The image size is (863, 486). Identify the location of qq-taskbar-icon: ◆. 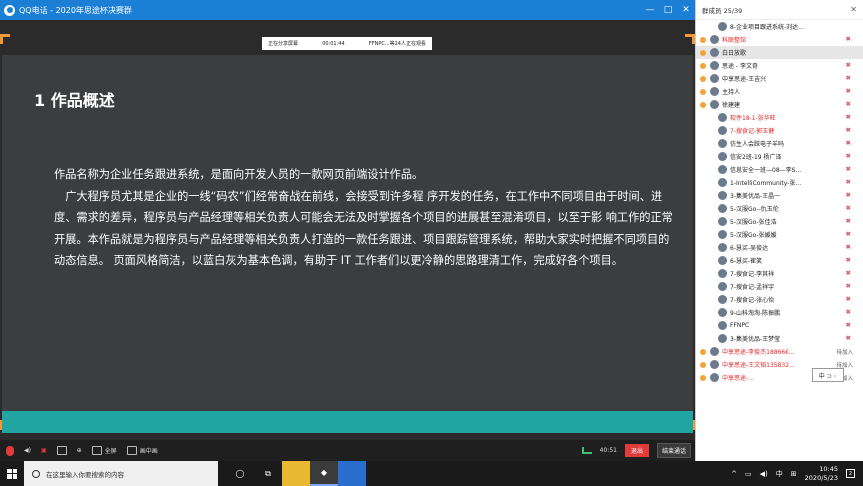
(324, 473).